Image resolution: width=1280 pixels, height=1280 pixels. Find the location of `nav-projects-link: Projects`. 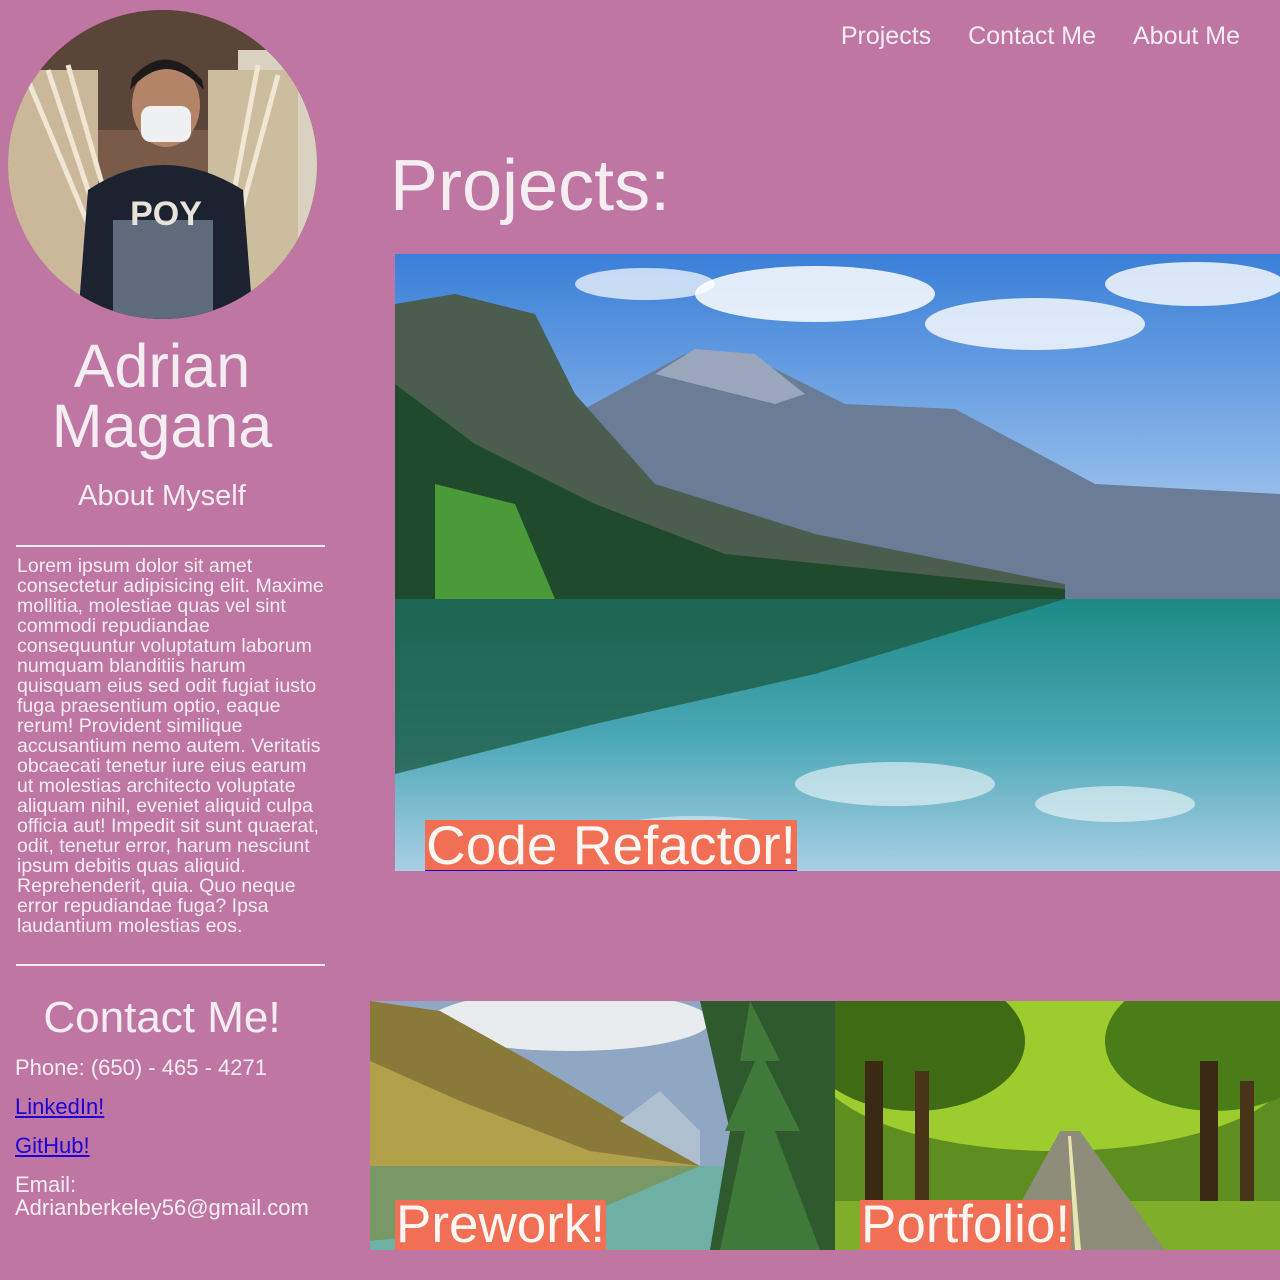

nav-projects-link: Projects is located at coordinates (886, 36).